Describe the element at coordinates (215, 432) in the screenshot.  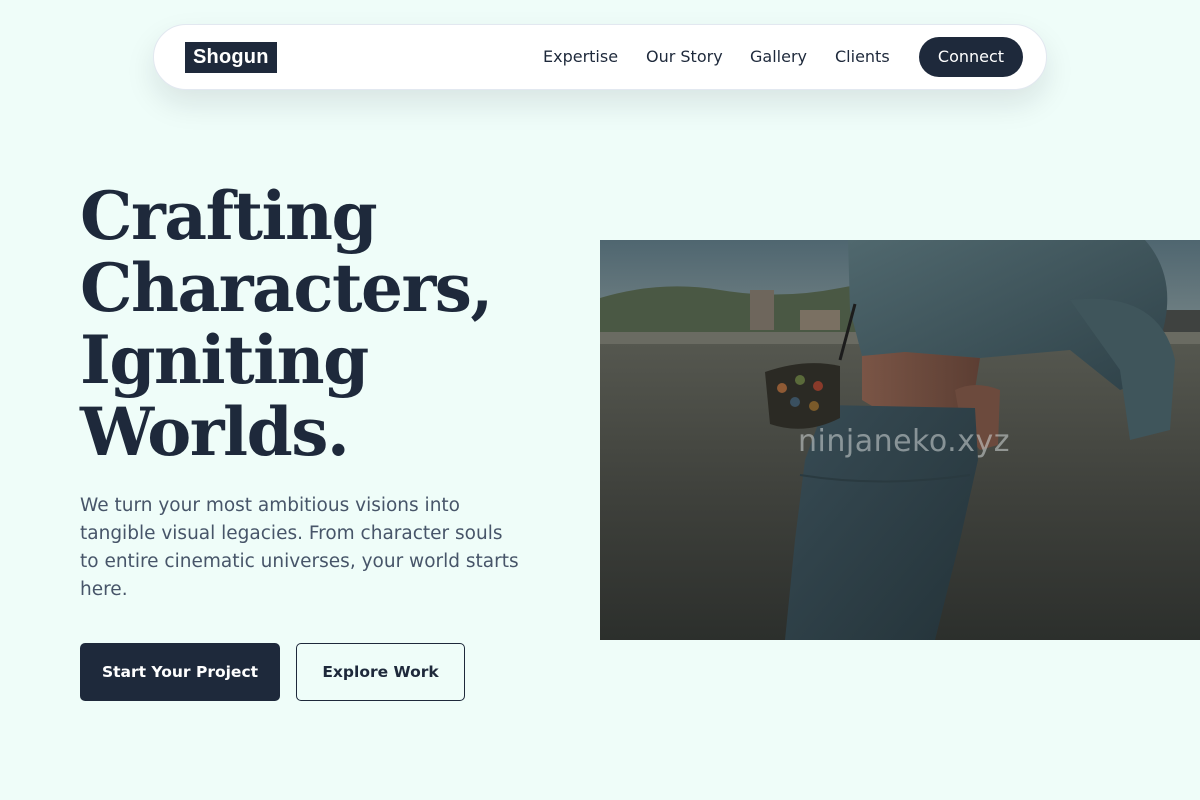
I see `headline-line-4: Worlds.` at that location.